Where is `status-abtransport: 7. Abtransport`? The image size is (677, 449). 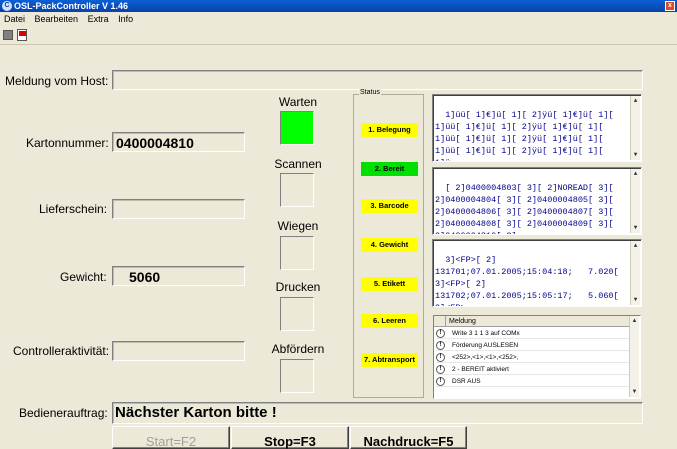
status-abtransport: 7. Abtransport is located at coordinates (389, 360).